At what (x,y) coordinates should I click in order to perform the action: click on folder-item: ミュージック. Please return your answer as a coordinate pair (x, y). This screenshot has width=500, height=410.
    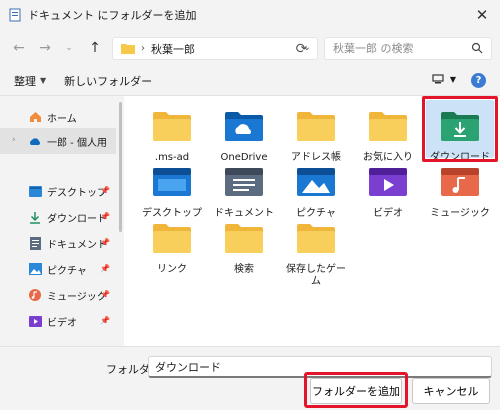
    Looking at the image, I should click on (460, 191).